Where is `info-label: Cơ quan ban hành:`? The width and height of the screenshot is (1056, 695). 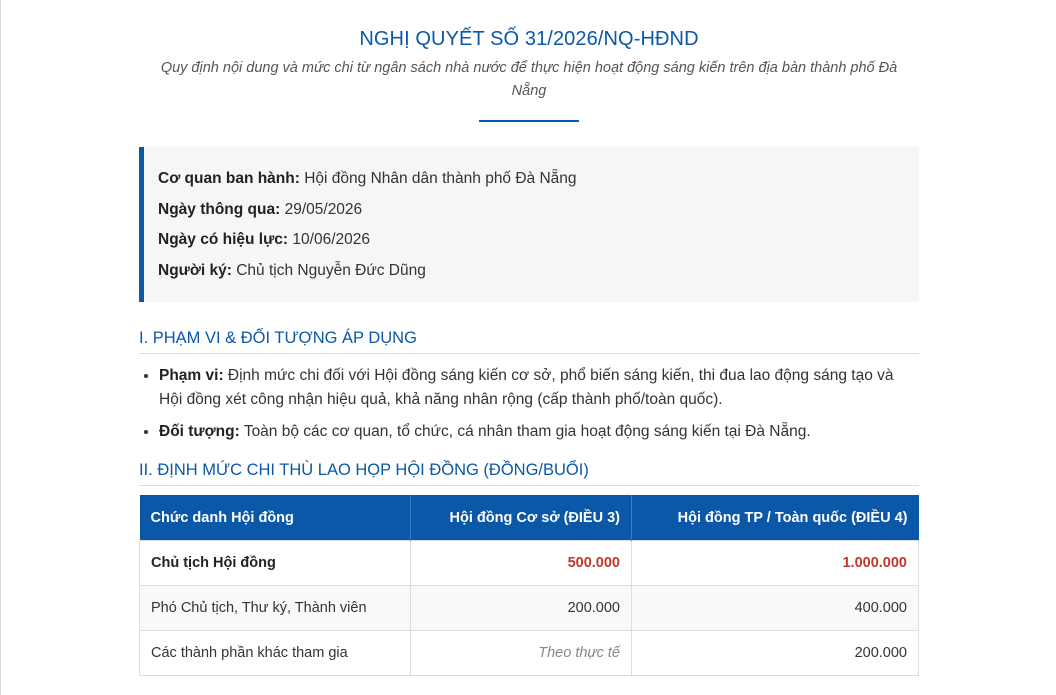 info-label: Cơ quan ban hành: is located at coordinates (229, 178).